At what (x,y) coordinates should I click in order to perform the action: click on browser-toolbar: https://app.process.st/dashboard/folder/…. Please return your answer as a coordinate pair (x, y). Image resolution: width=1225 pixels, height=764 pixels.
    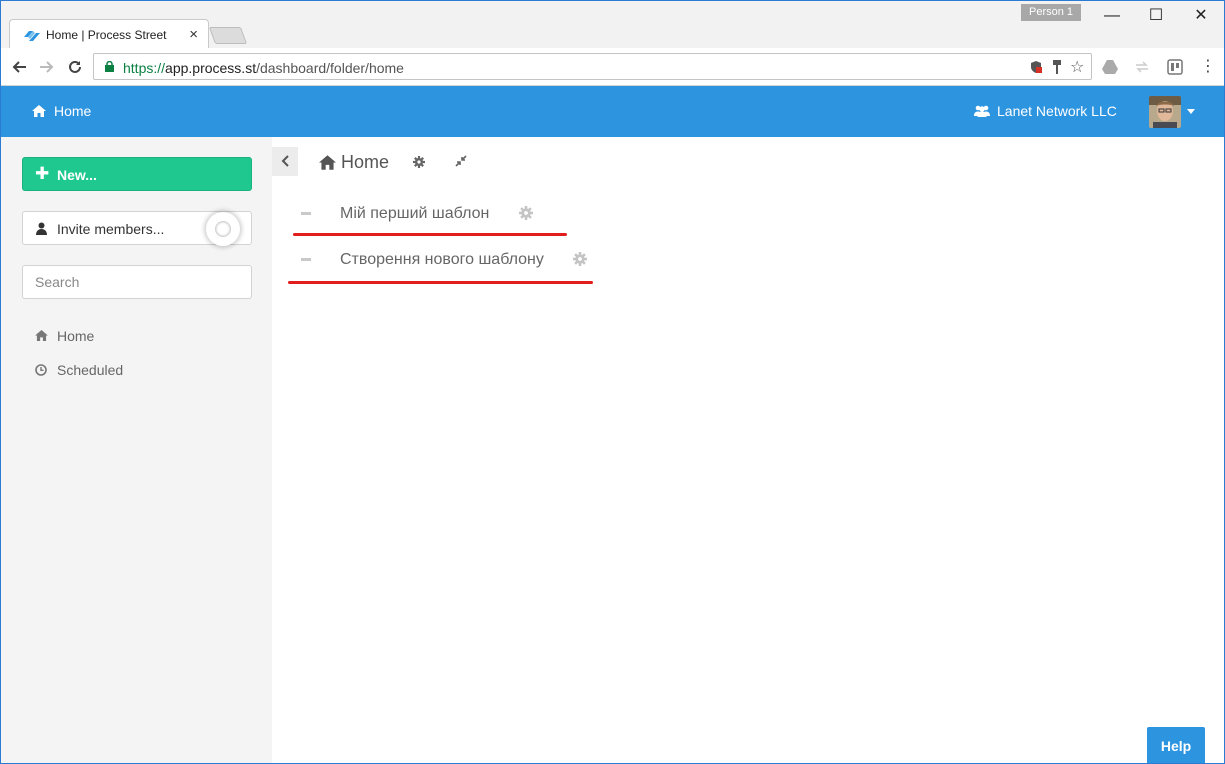
    Looking at the image, I should click on (612, 67).